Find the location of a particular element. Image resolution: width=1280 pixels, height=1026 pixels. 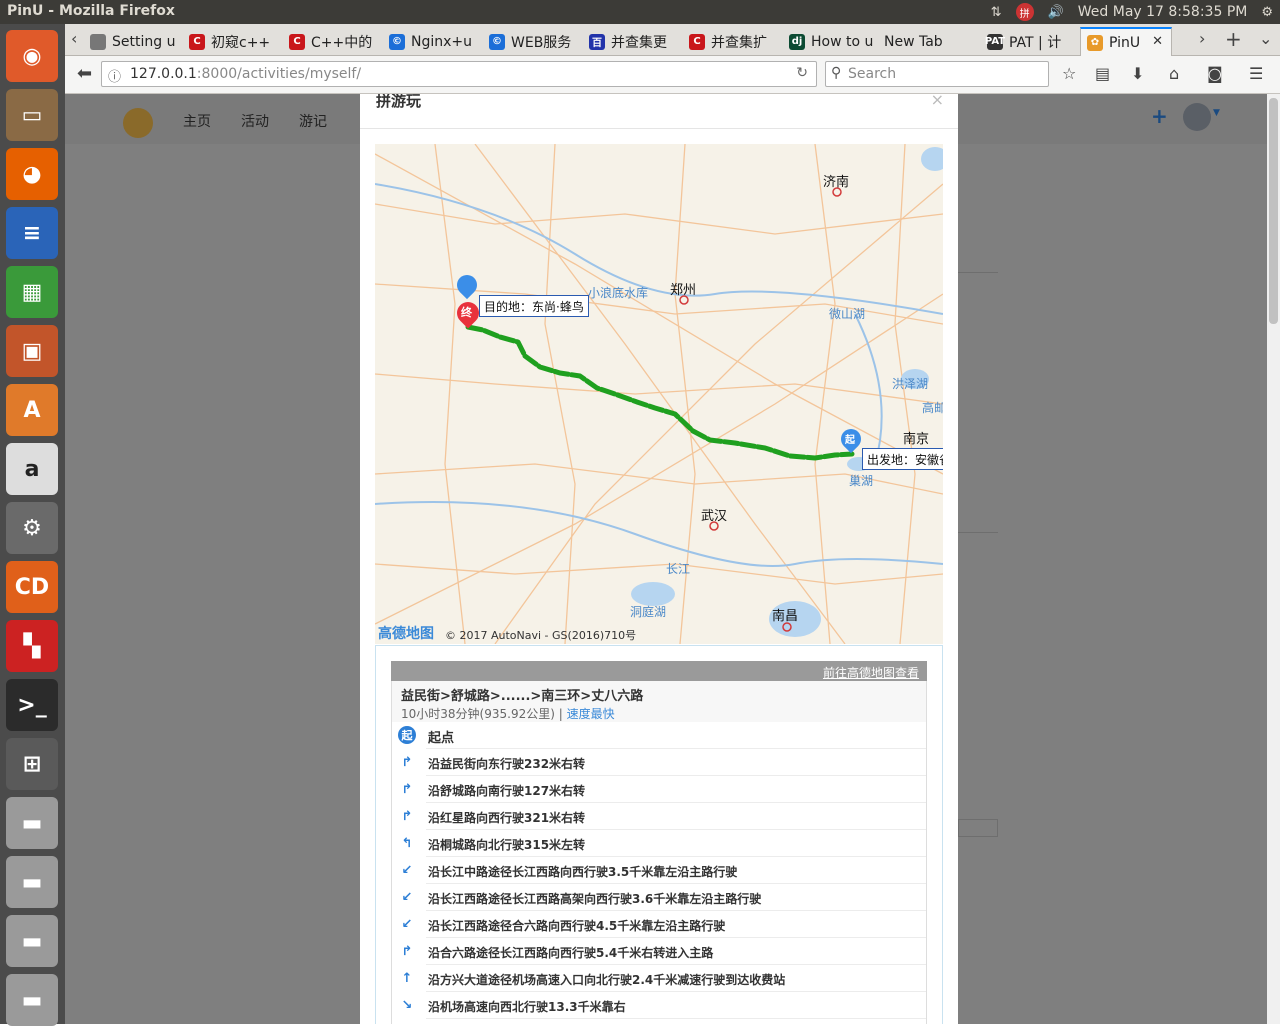

route-step: ↱ 沿益民街向东行驶232米右转 is located at coordinates (660, 762).